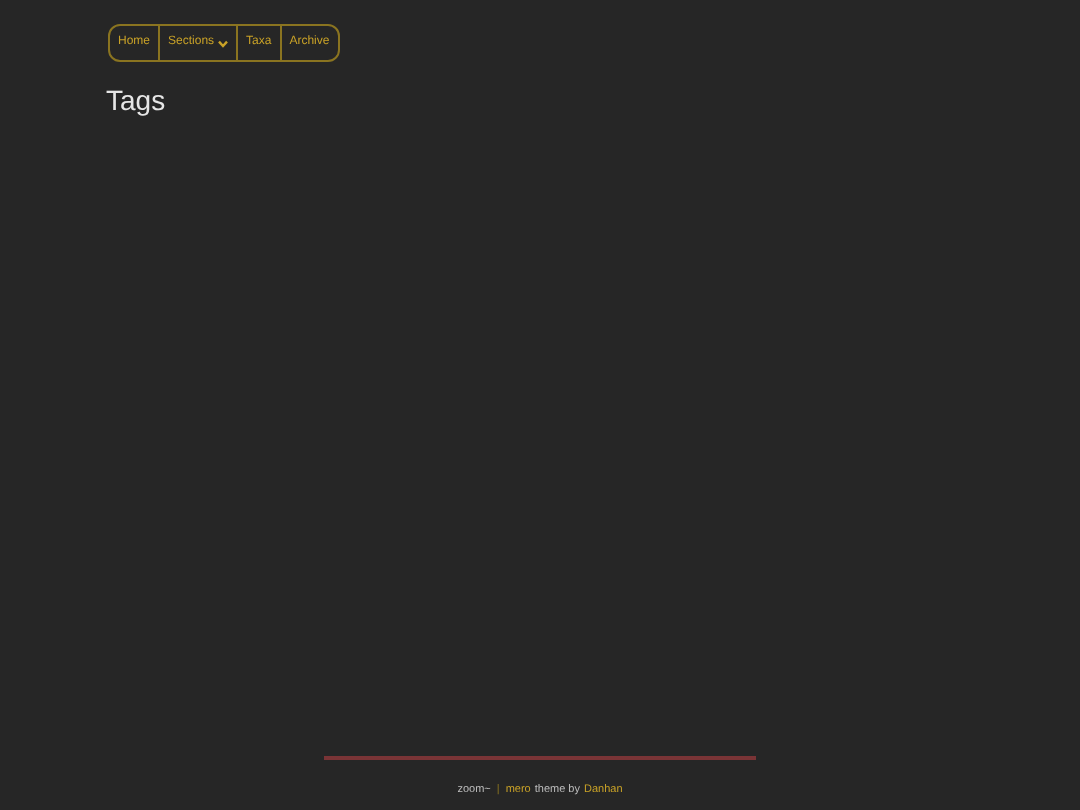 This screenshot has width=1080, height=810. I want to click on page-title: Tags, so click(137, 101).